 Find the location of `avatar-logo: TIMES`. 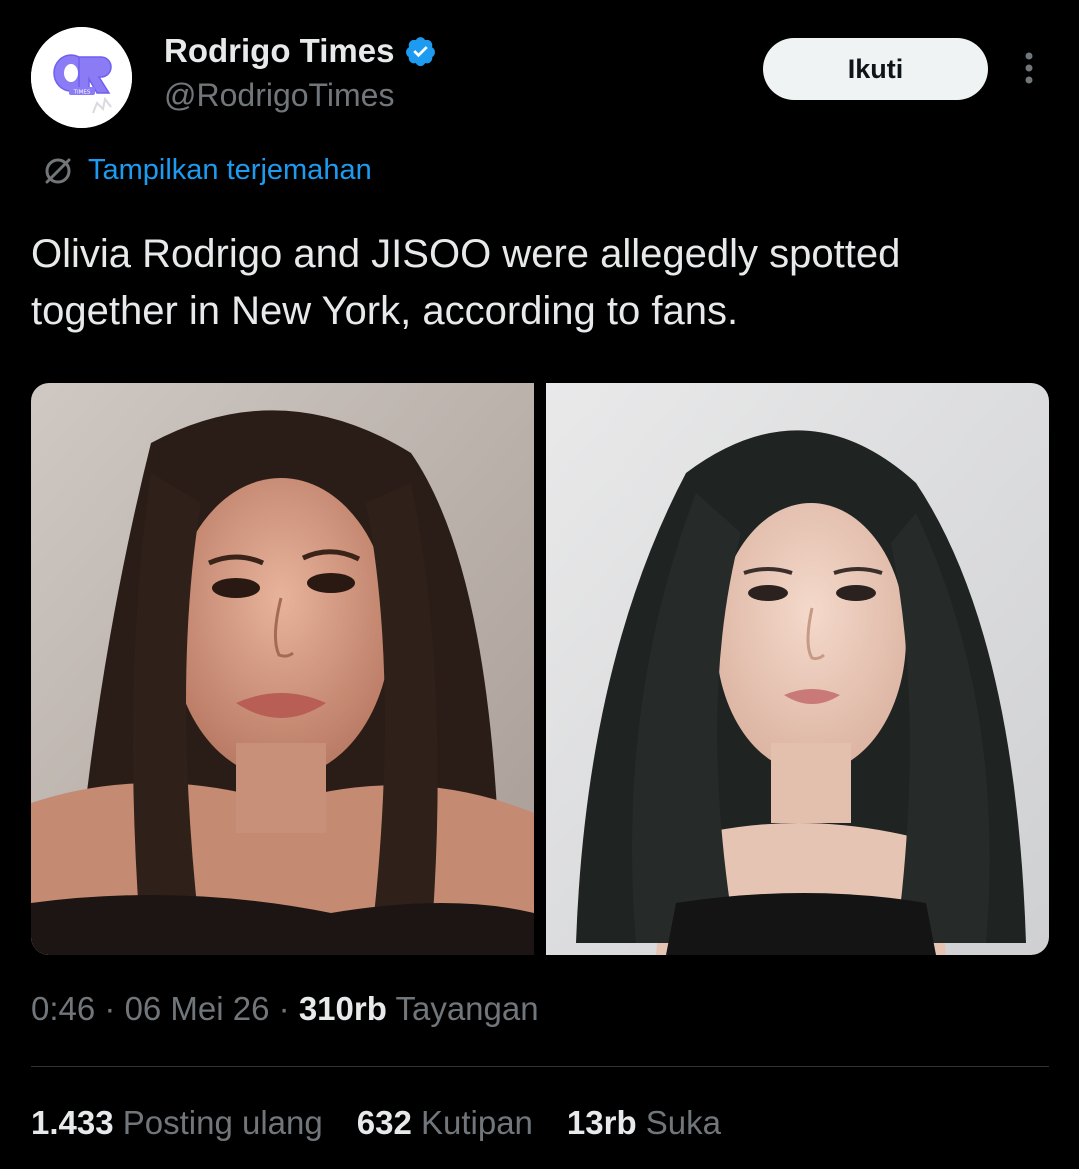

avatar-logo: TIMES is located at coordinates (81, 77).